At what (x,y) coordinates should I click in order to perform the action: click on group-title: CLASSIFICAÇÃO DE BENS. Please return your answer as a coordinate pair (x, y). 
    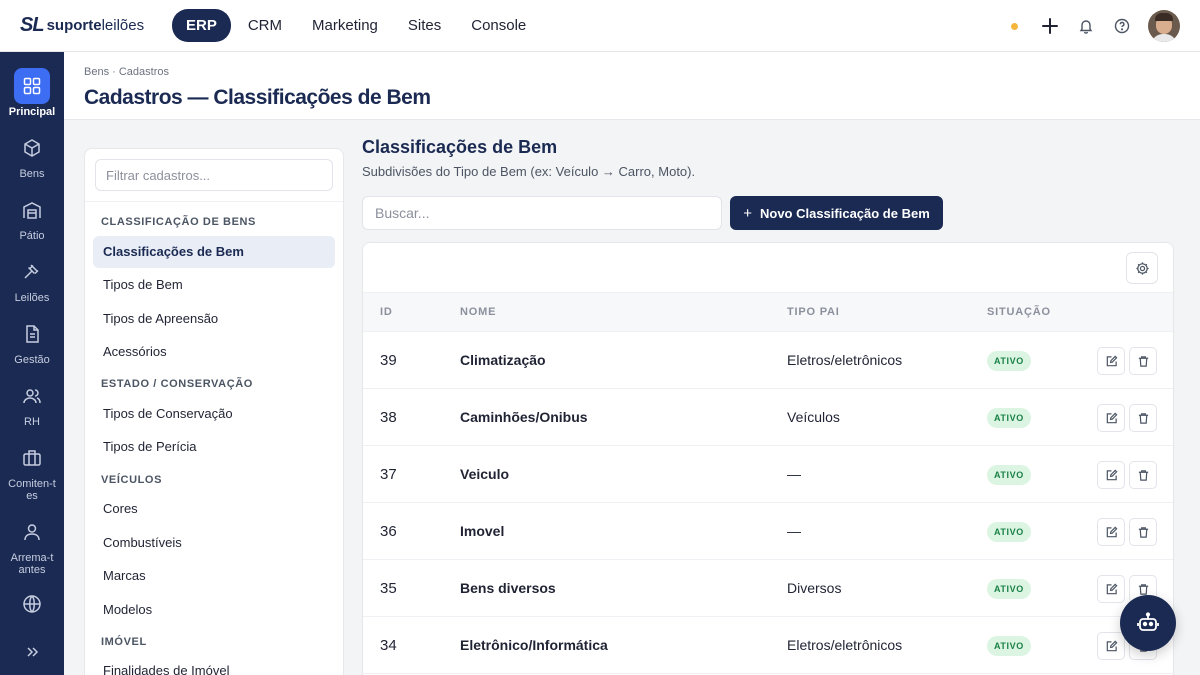
    Looking at the image, I should click on (178, 222).